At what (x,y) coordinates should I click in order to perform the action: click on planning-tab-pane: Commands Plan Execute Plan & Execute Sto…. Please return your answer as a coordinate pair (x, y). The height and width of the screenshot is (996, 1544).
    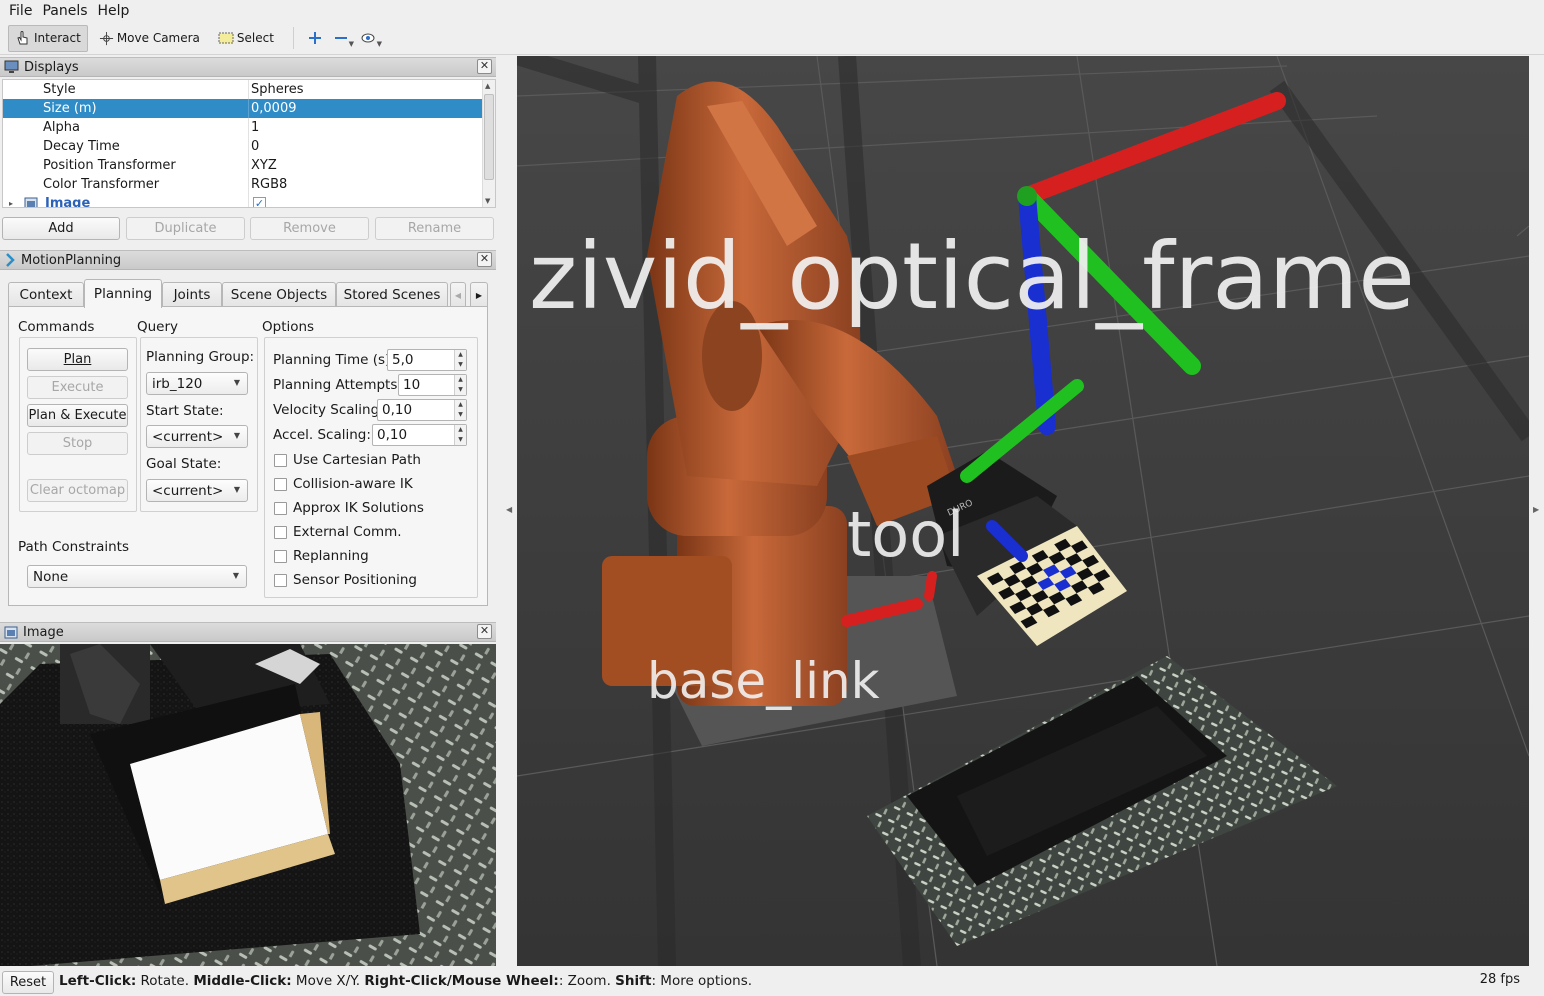
    Looking at the image, I should click on (248, 456).